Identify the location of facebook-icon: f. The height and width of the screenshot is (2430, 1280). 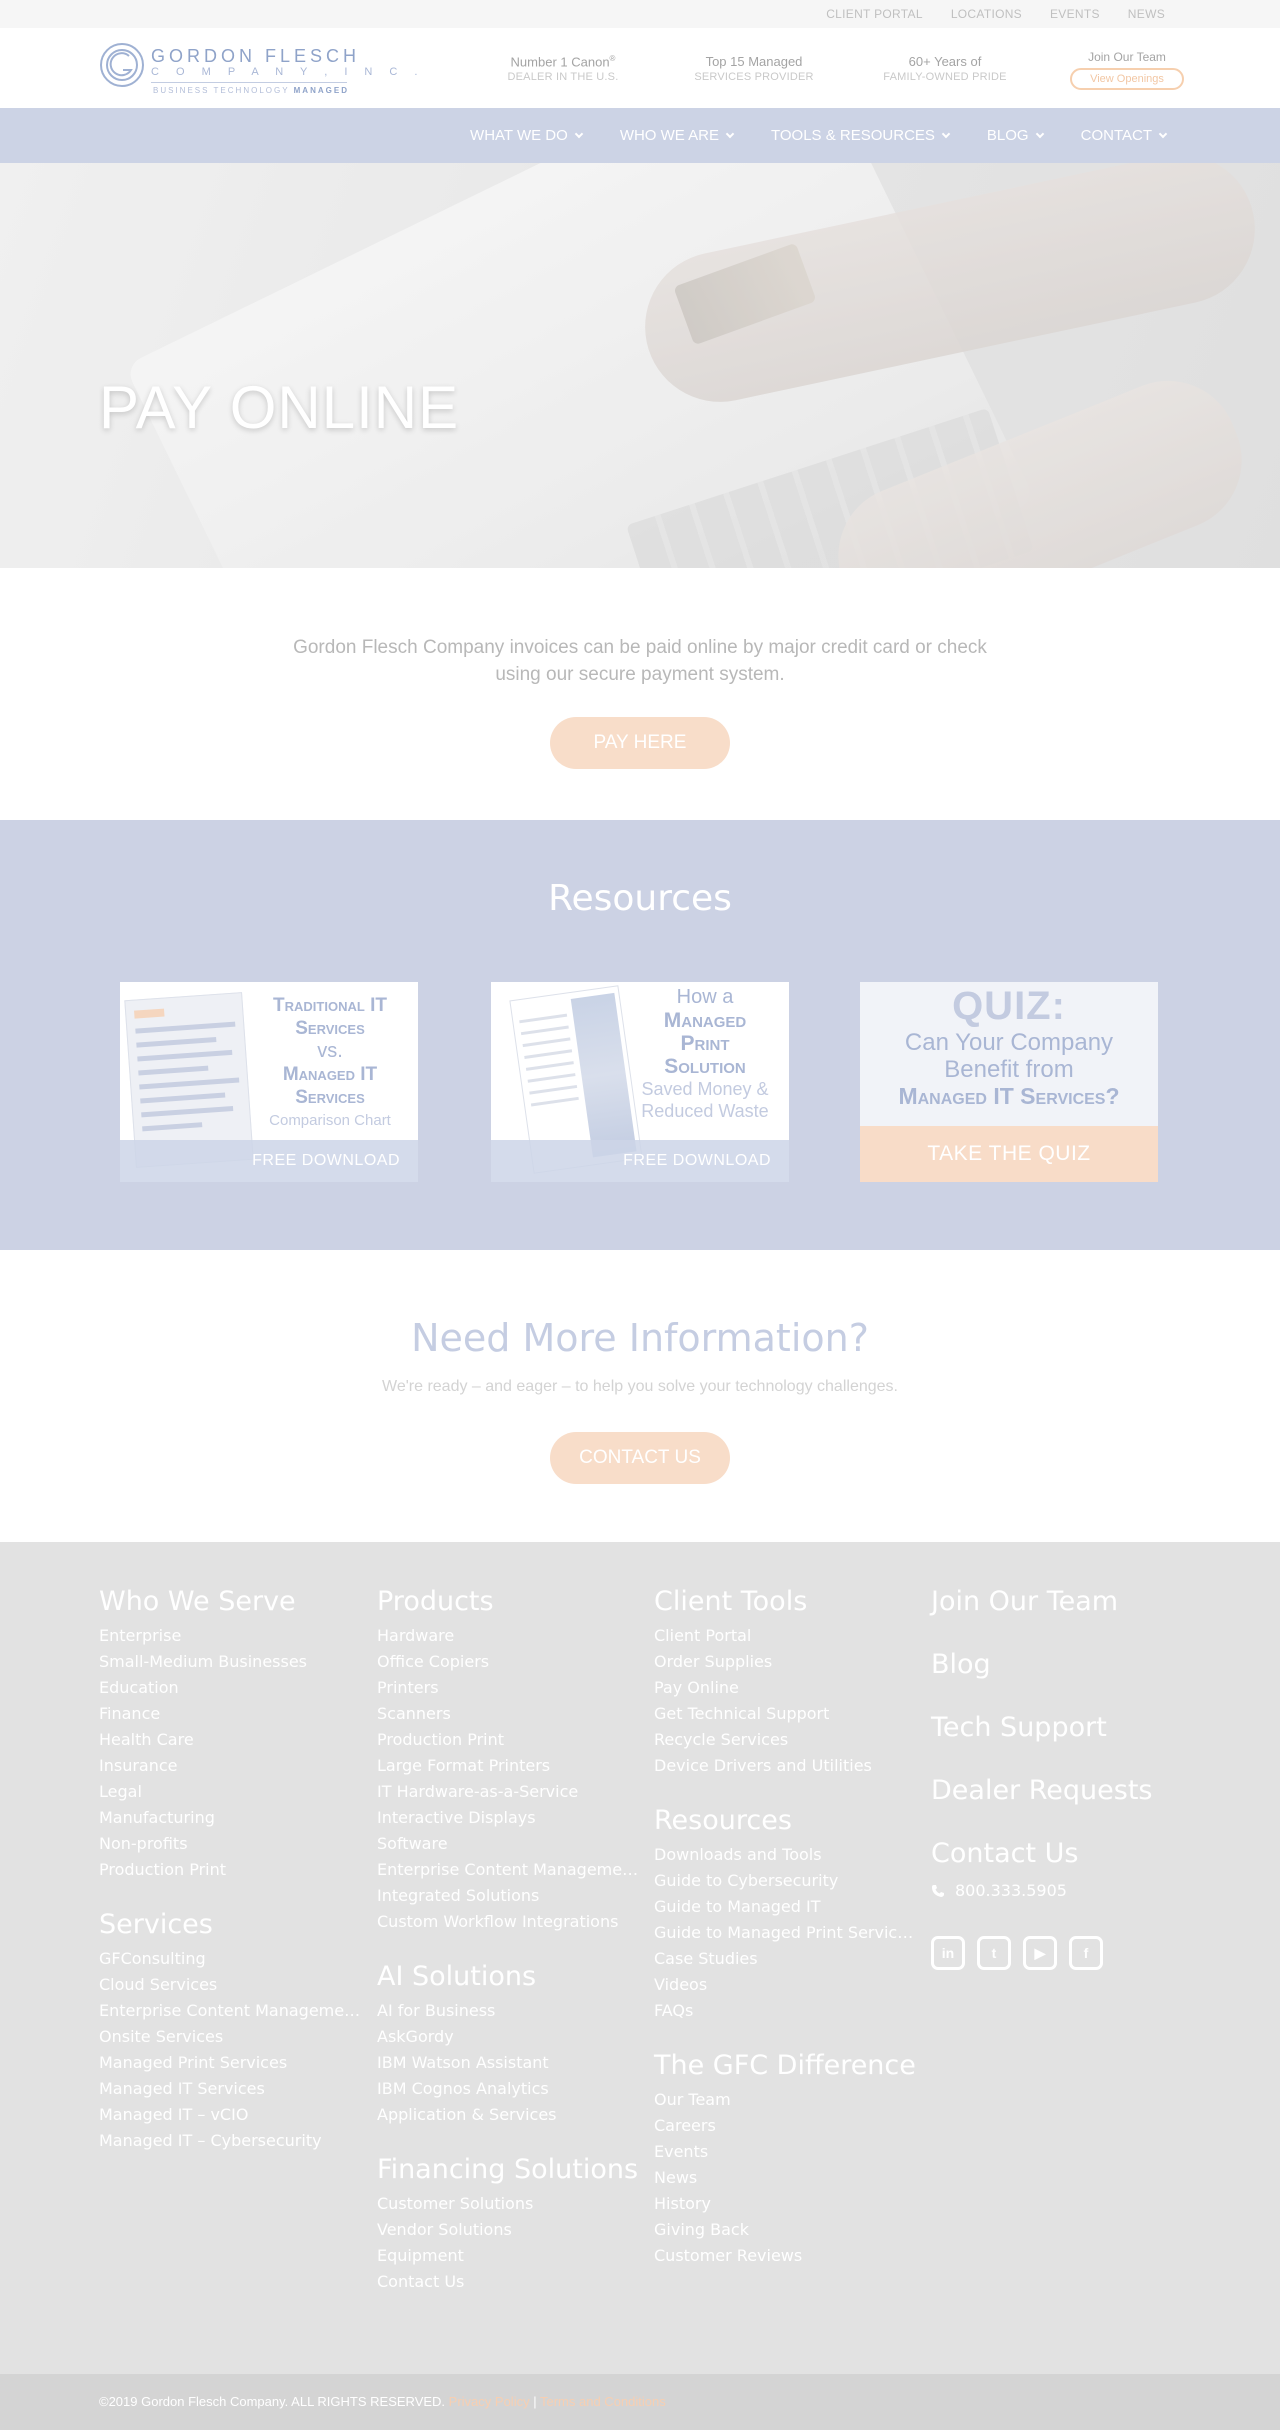
(1086, 1953).